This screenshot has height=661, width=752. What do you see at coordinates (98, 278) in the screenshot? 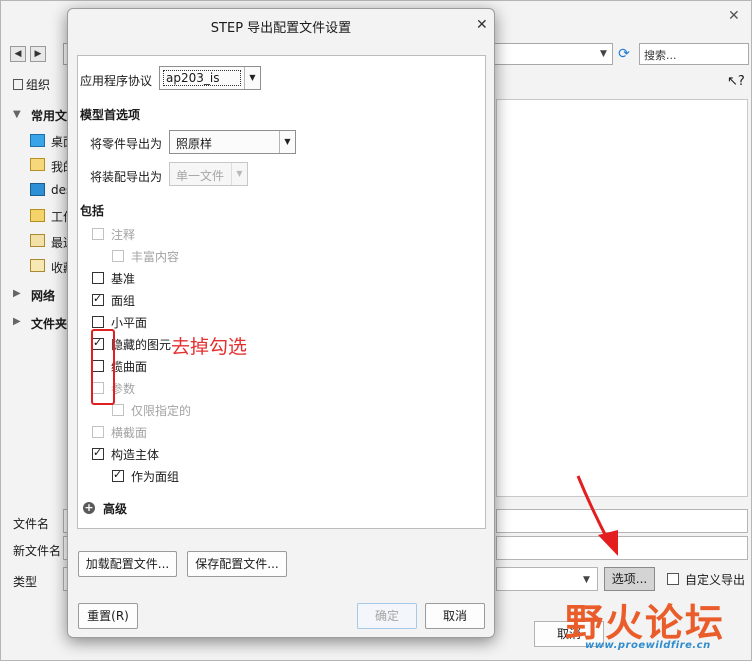
I see `checkbox-datum` at bounding box center [98, 278].